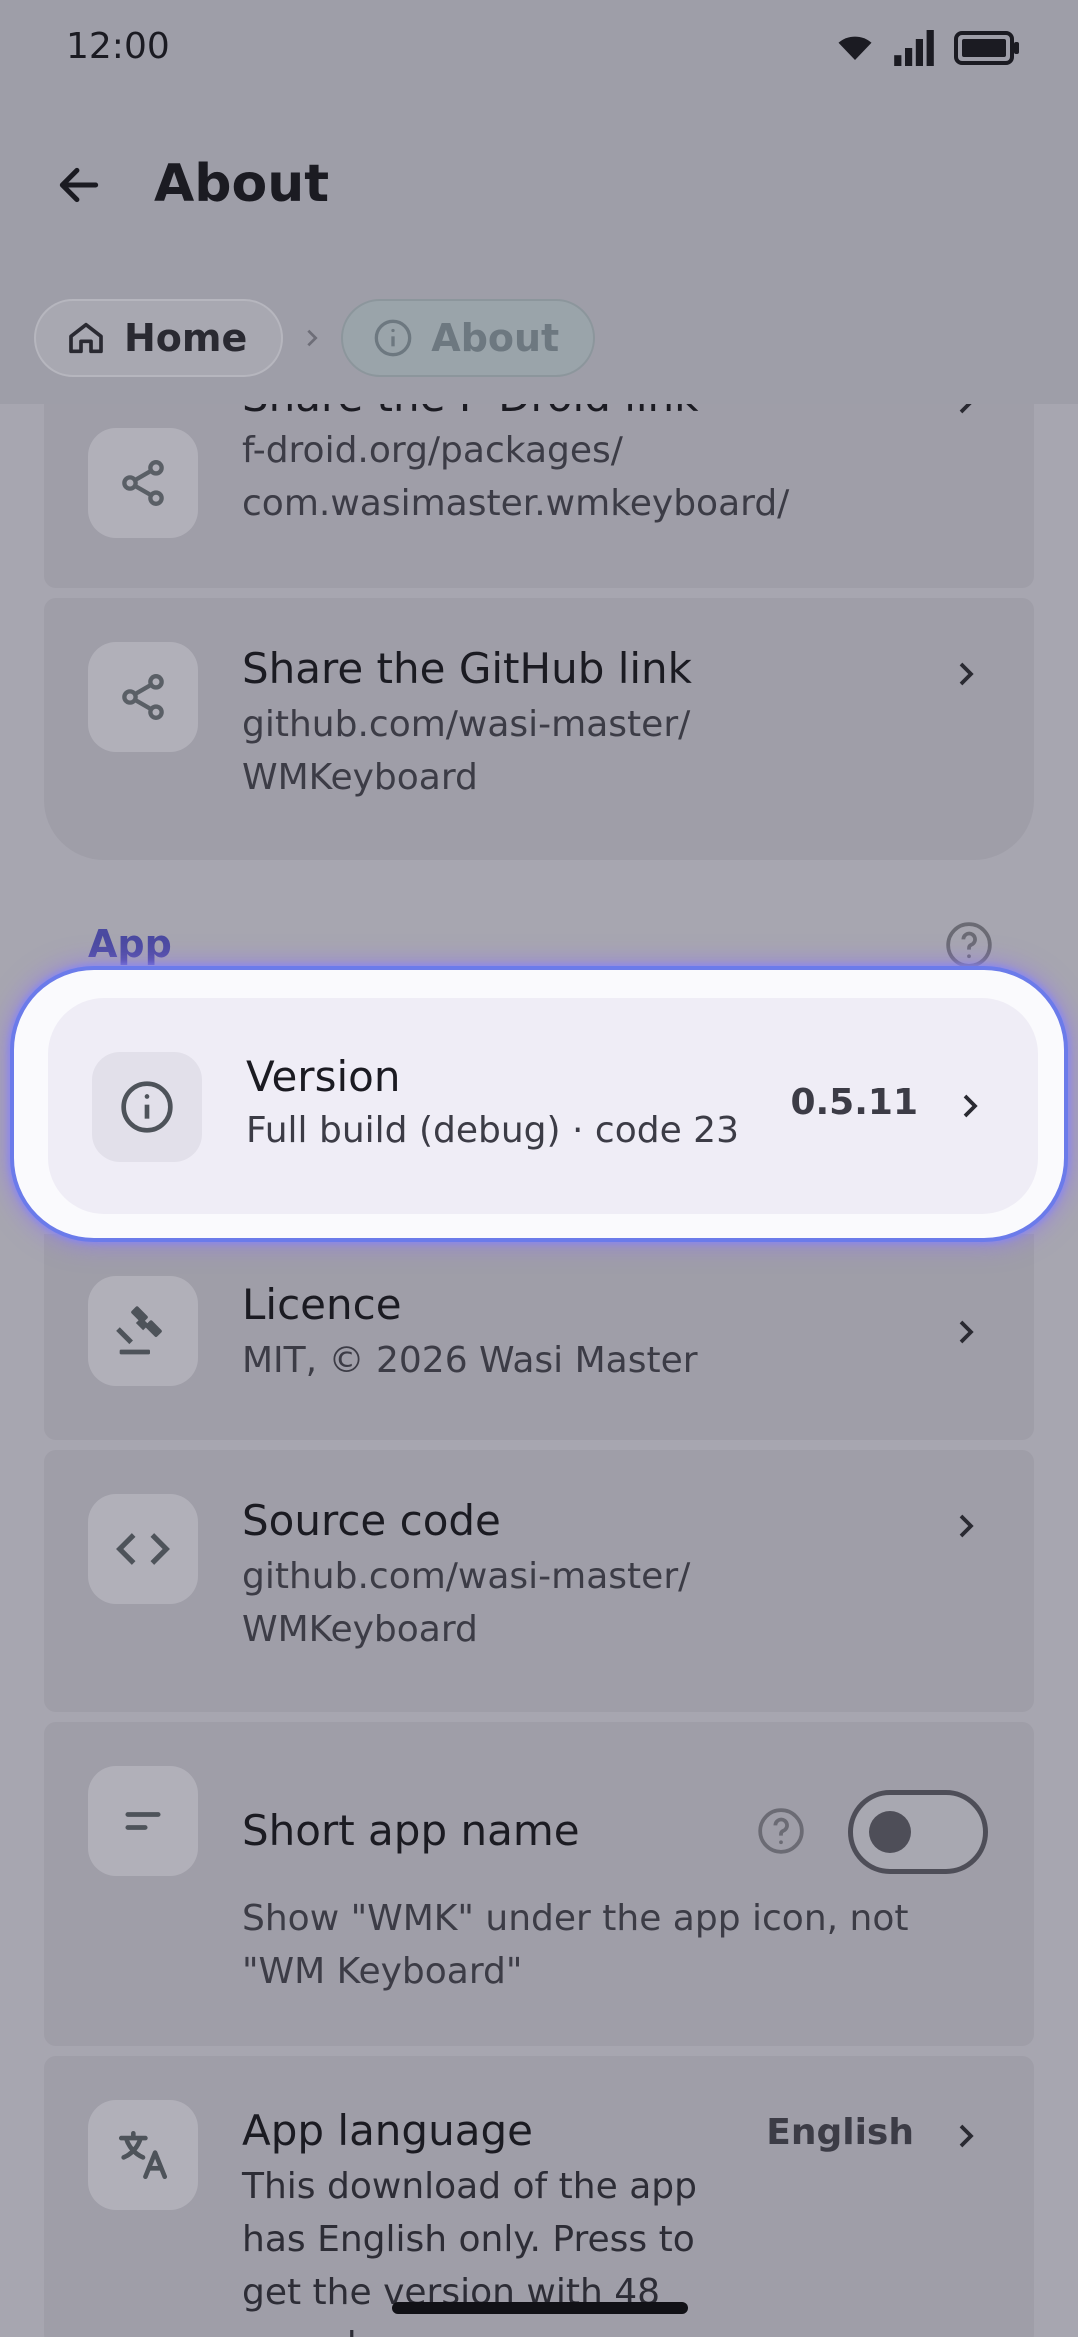  What do you see at coordinates (387, 2130) in the screenshot?
I see `app-language-title: App language` at bounding box center [387, 2130].